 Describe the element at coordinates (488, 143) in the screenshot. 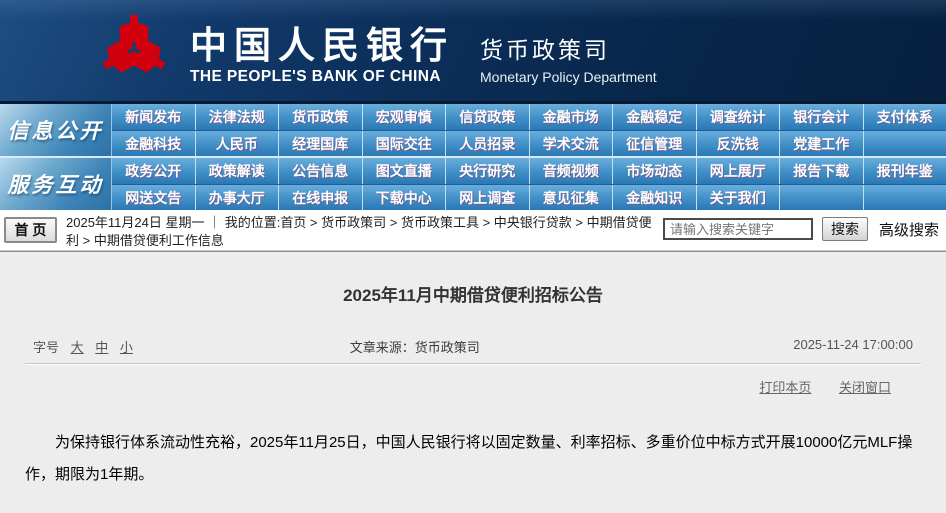

I see `nav-item: 人员招录` at that location.